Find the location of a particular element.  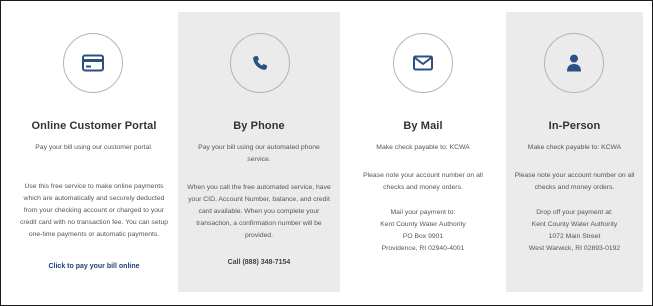

in-person-address-label: Drop off your payment at: is located at coordinates (574, 212).